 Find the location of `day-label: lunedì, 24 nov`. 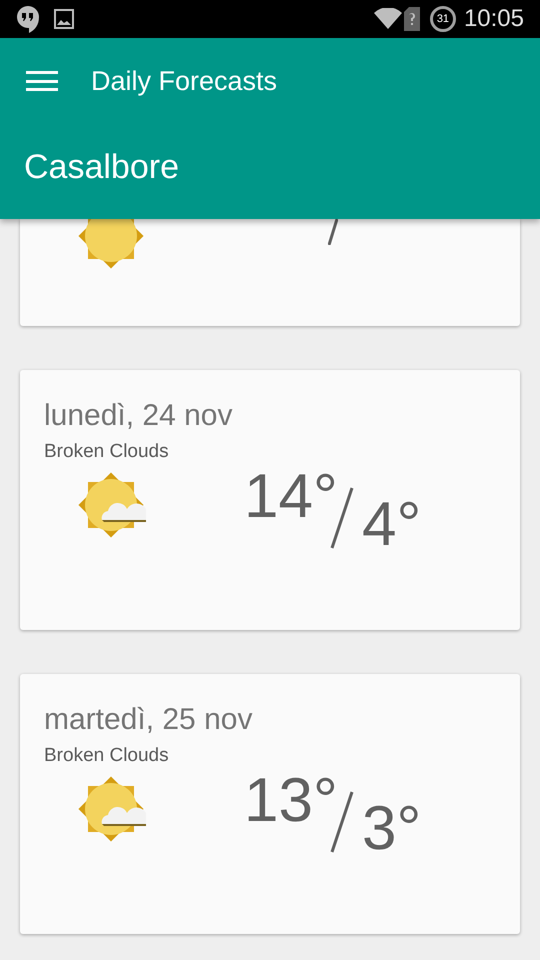

day-label: lunedì, 24 nov is located at coordinates (139, 416).